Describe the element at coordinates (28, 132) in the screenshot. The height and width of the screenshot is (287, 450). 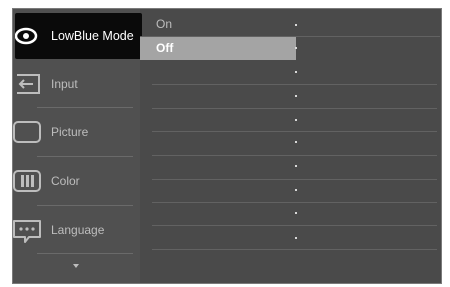
I see `picture-icon` at that location.